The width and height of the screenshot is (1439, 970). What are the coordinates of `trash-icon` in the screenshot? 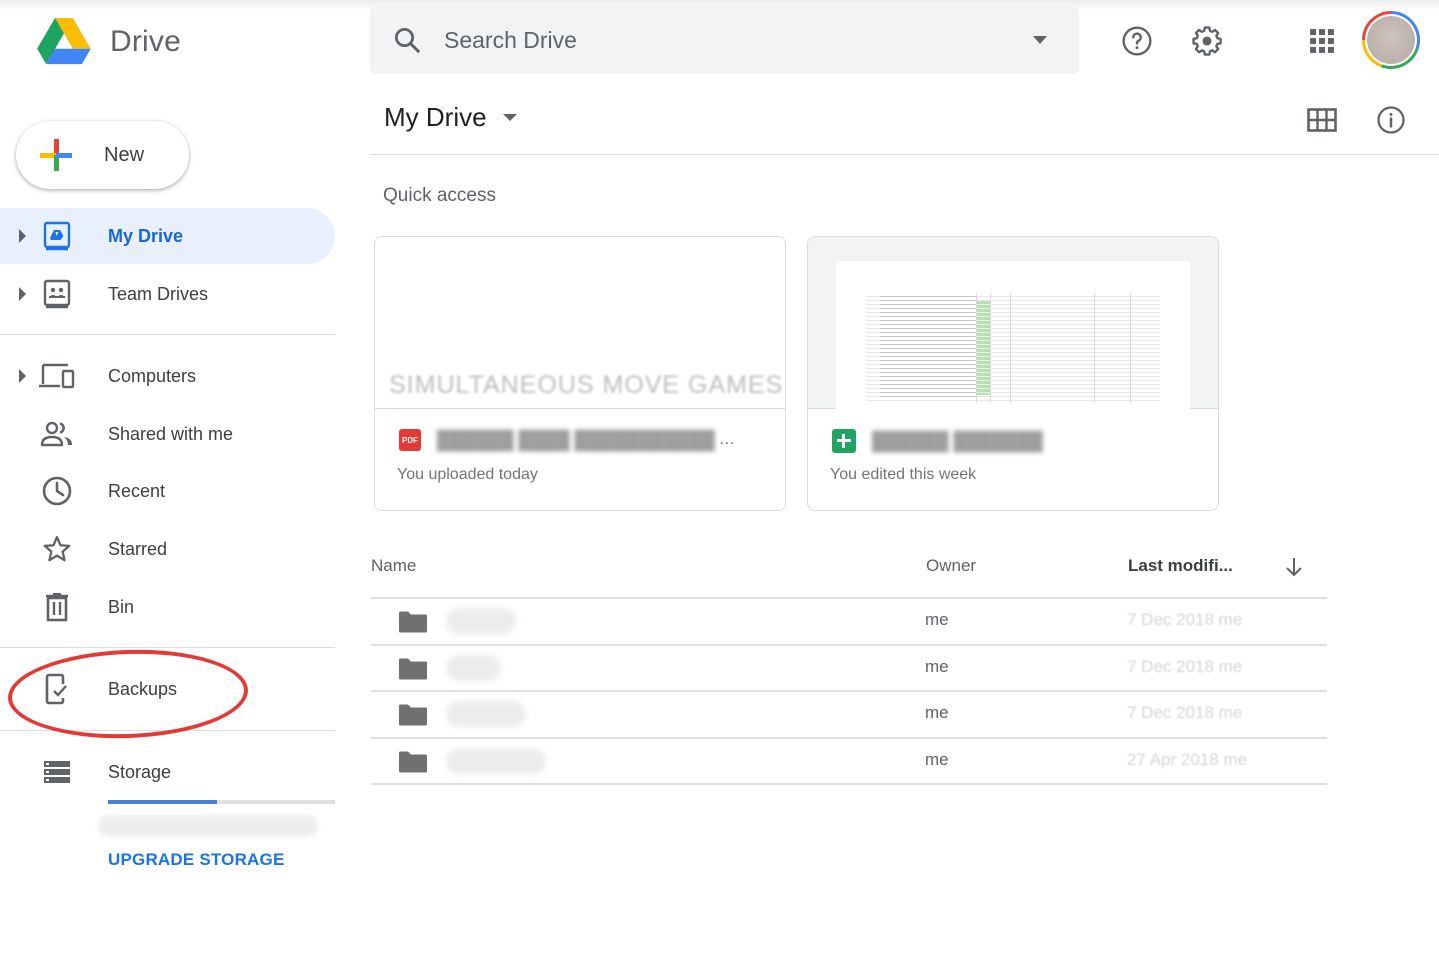 It's located at (57, 607).